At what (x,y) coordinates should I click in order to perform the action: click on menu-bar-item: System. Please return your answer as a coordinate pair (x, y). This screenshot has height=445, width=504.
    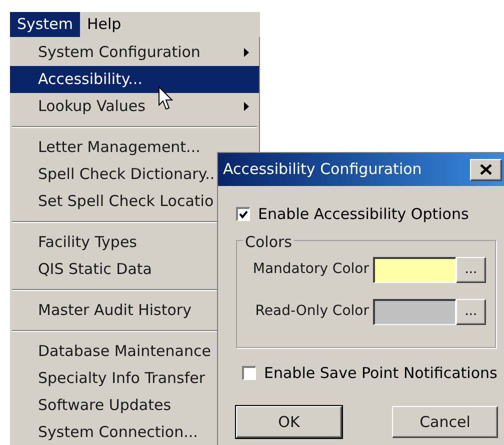
    Looking at the image, I should click on (45, 24).